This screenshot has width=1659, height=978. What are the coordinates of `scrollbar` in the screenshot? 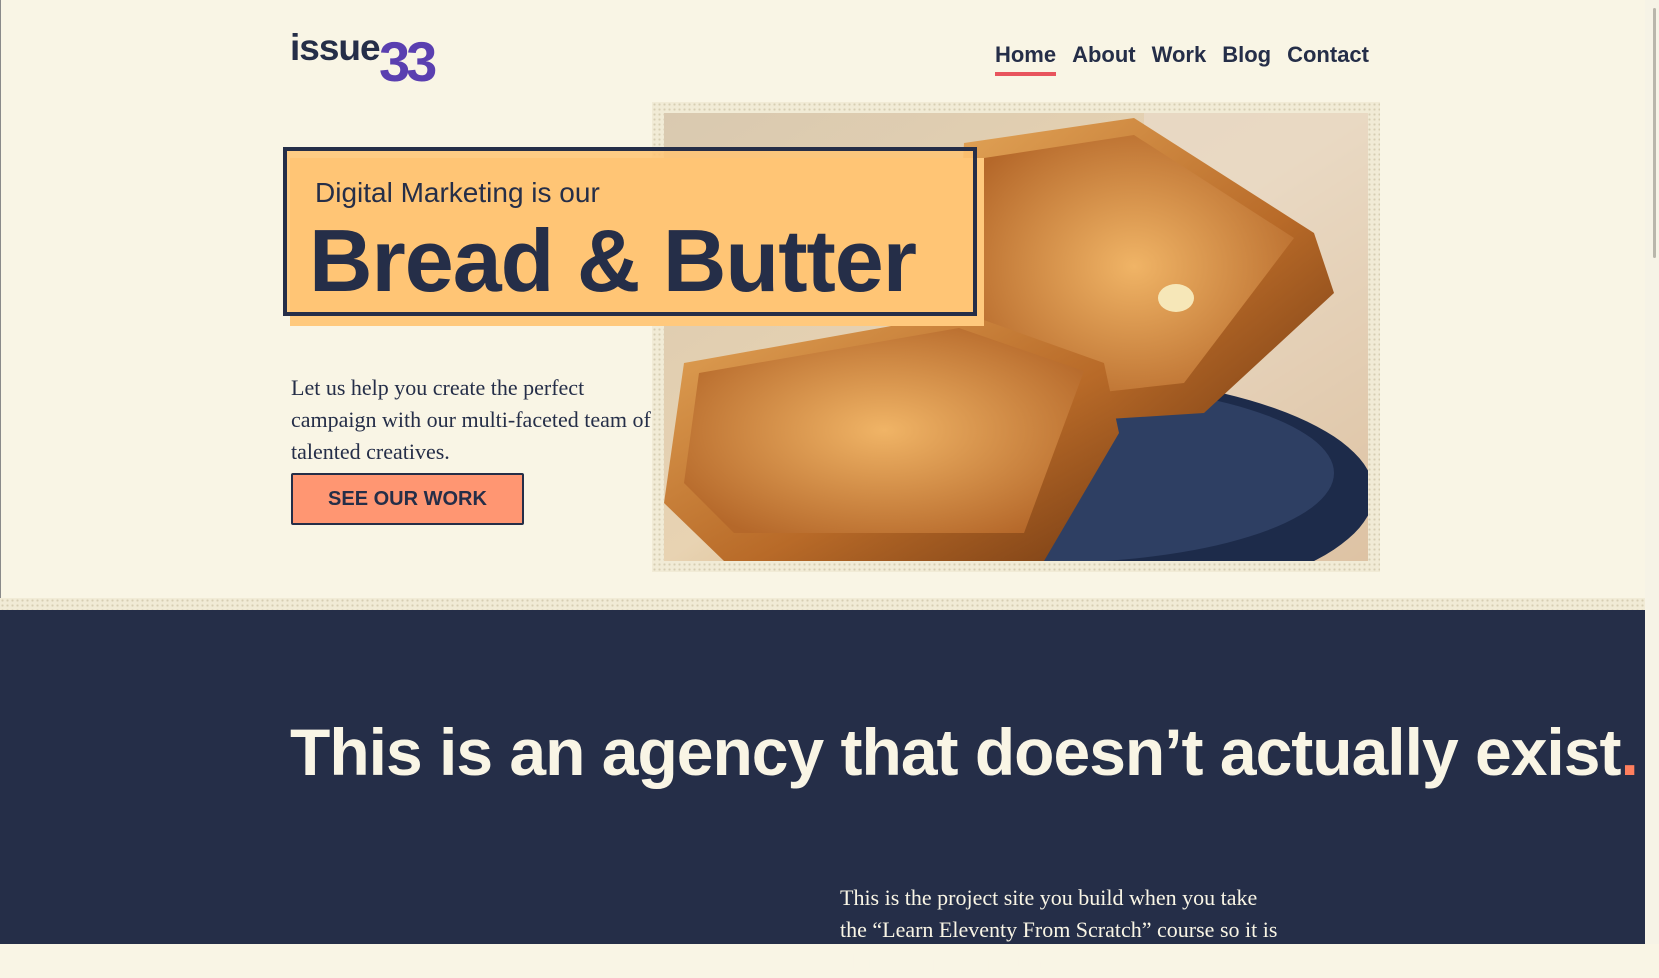 It's located at (1652, 472).